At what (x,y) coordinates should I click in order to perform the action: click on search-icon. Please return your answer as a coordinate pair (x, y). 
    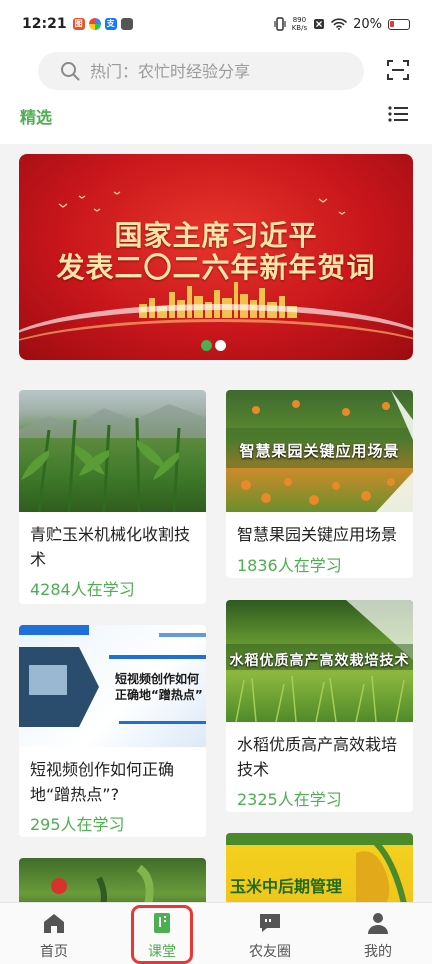
    Looking at the image, I should click on (70, 71).